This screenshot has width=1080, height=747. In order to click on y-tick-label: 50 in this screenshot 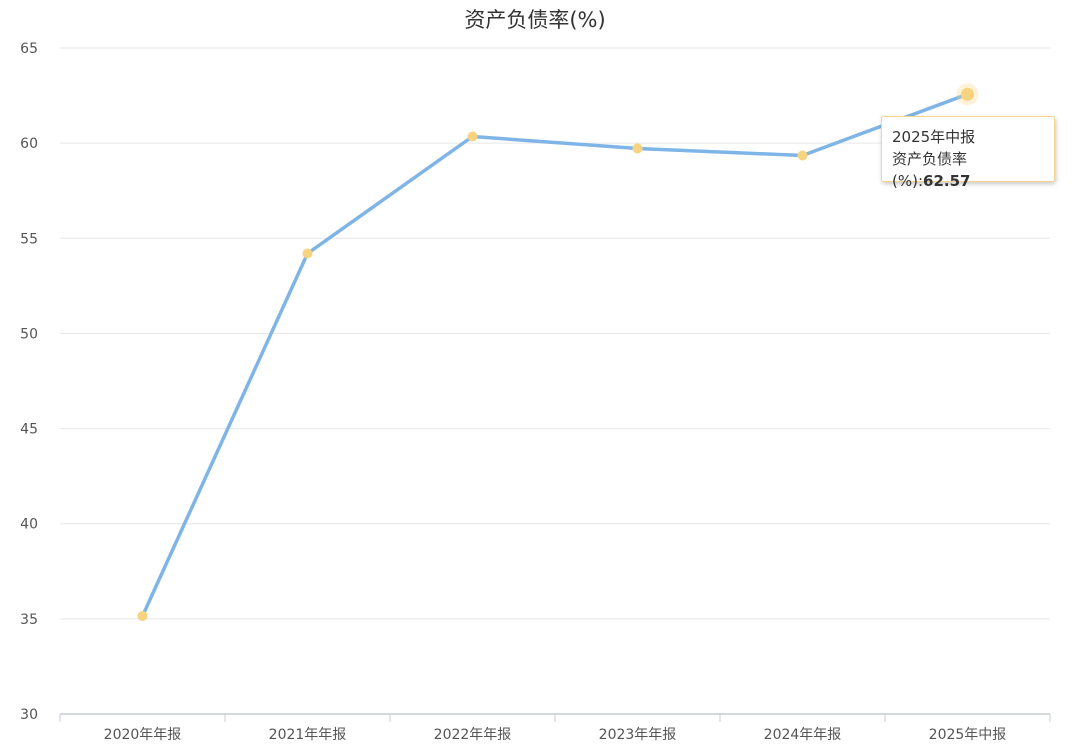, I will do `click(29, 334)`.